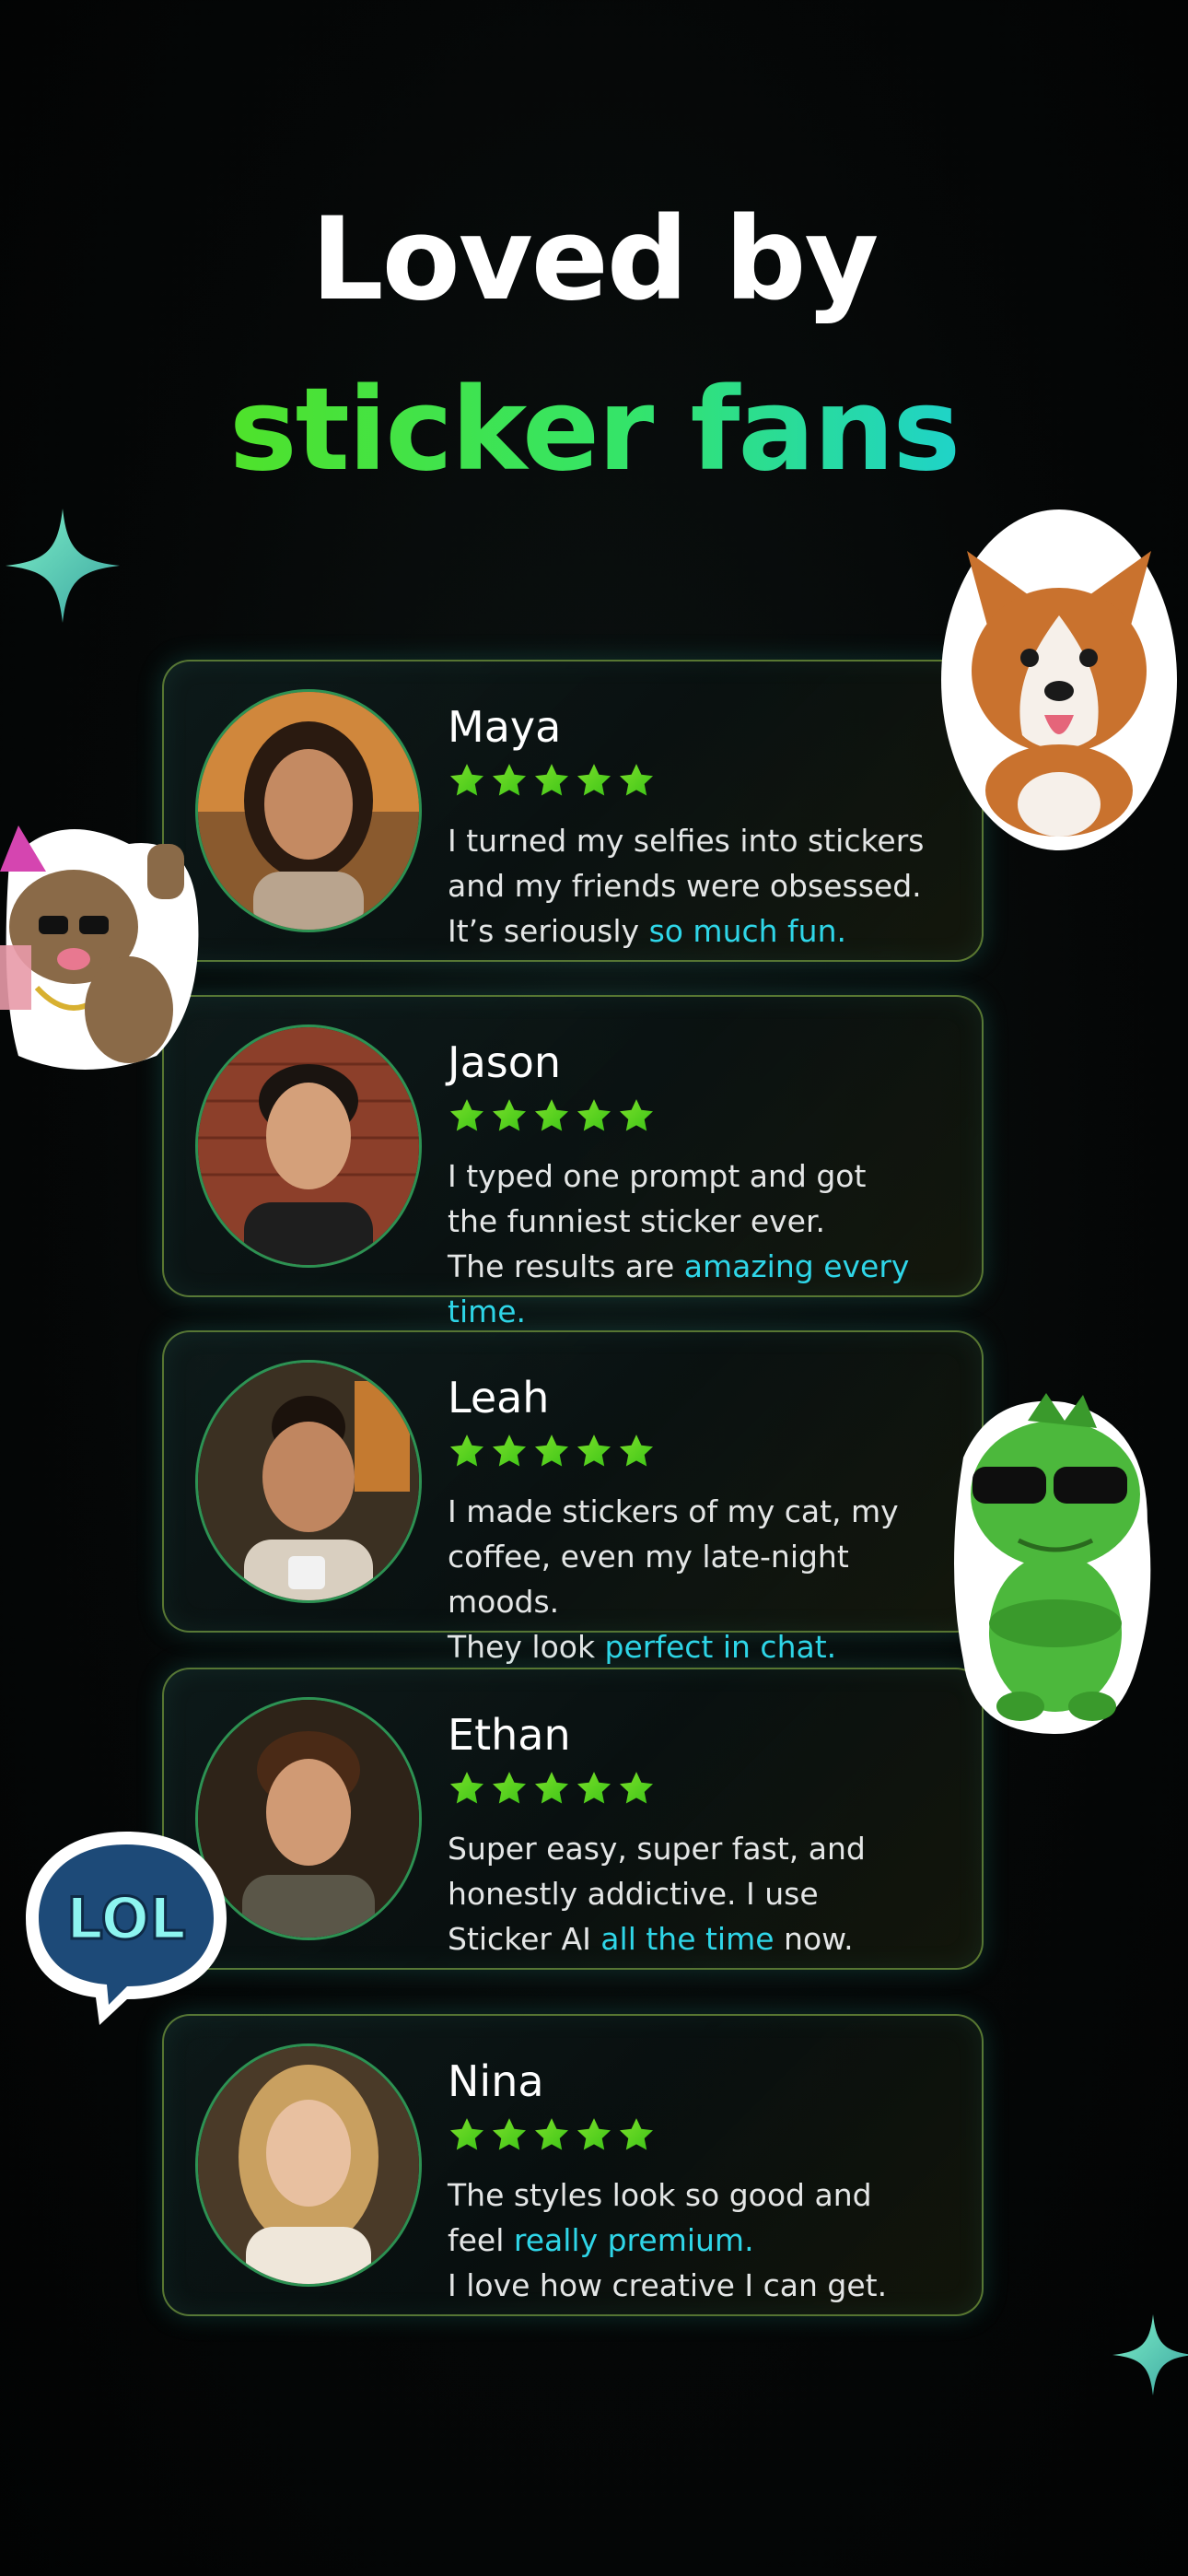 This screenshot has width=1188, height=2576. What do you see at coordinates (510, 1735) in the screenshot?
I see `reviewer-name: Ethan` at bounding box center [510, 1735].